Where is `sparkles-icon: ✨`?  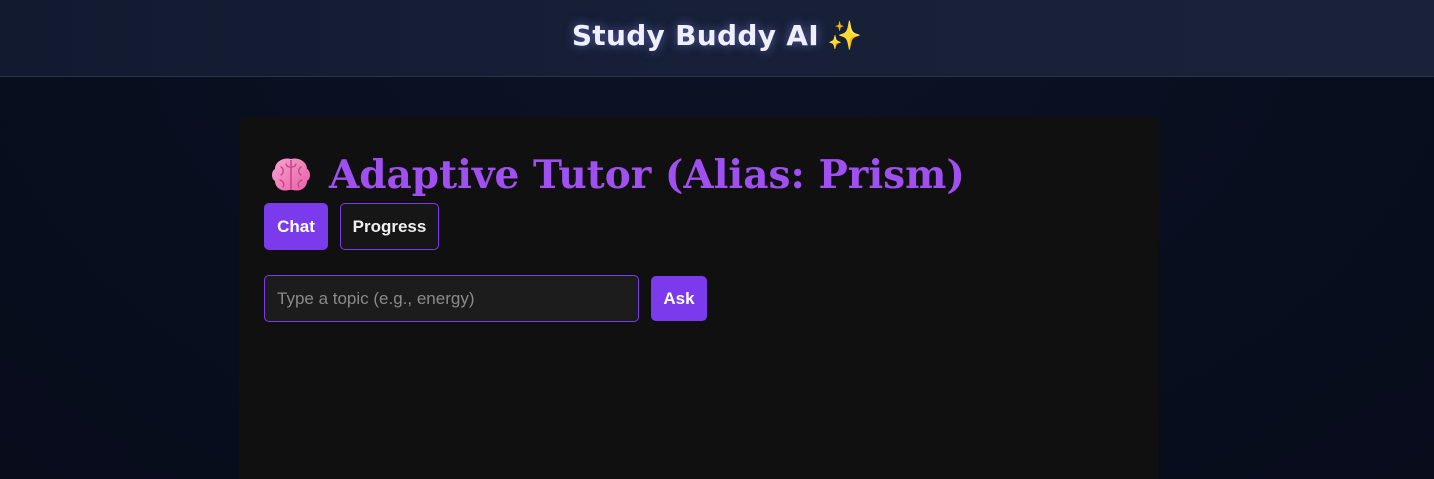
sparkles-icon: ✨ is located at coordinates (845, 35).